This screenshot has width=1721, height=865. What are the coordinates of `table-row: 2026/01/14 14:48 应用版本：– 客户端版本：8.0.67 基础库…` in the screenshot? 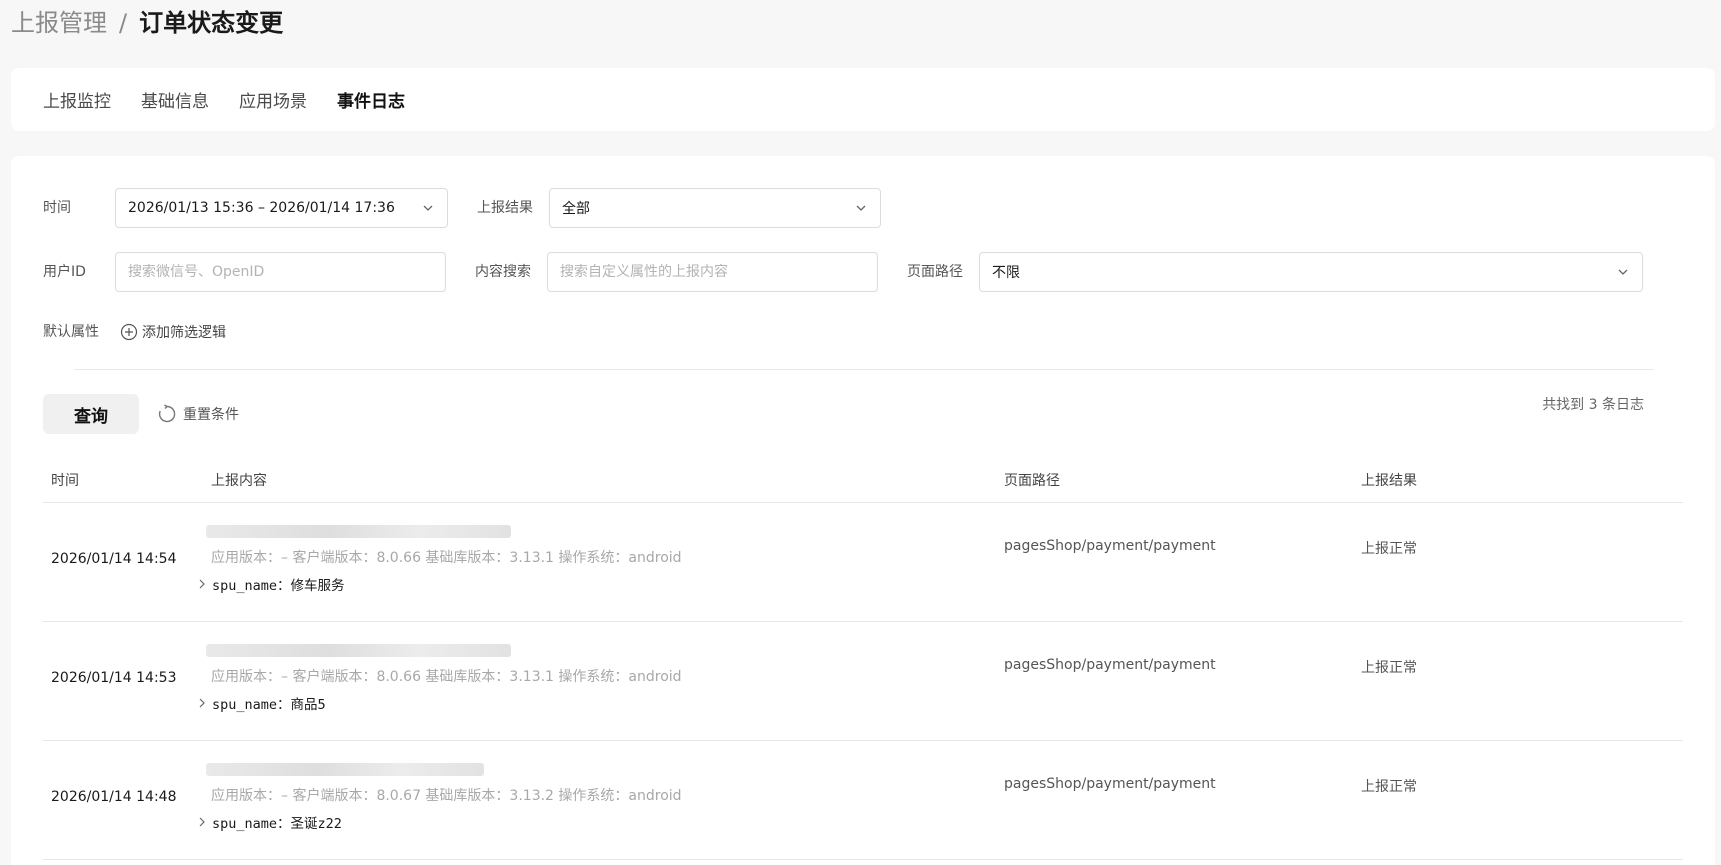 It's located at (863, 800).